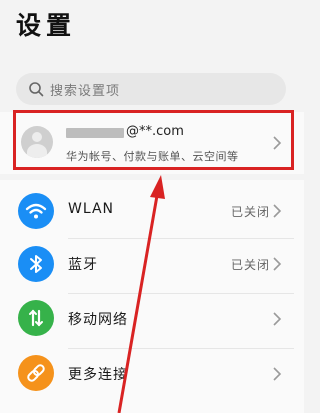  I want to click on avatar-icon, so click(37, 142).